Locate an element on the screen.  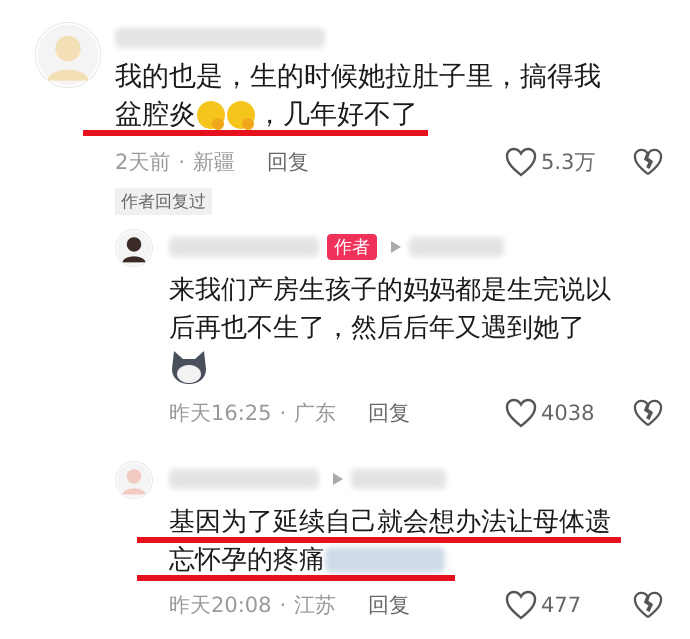
comment-text: 盆腔炎 is located at coordinates (155, 115).